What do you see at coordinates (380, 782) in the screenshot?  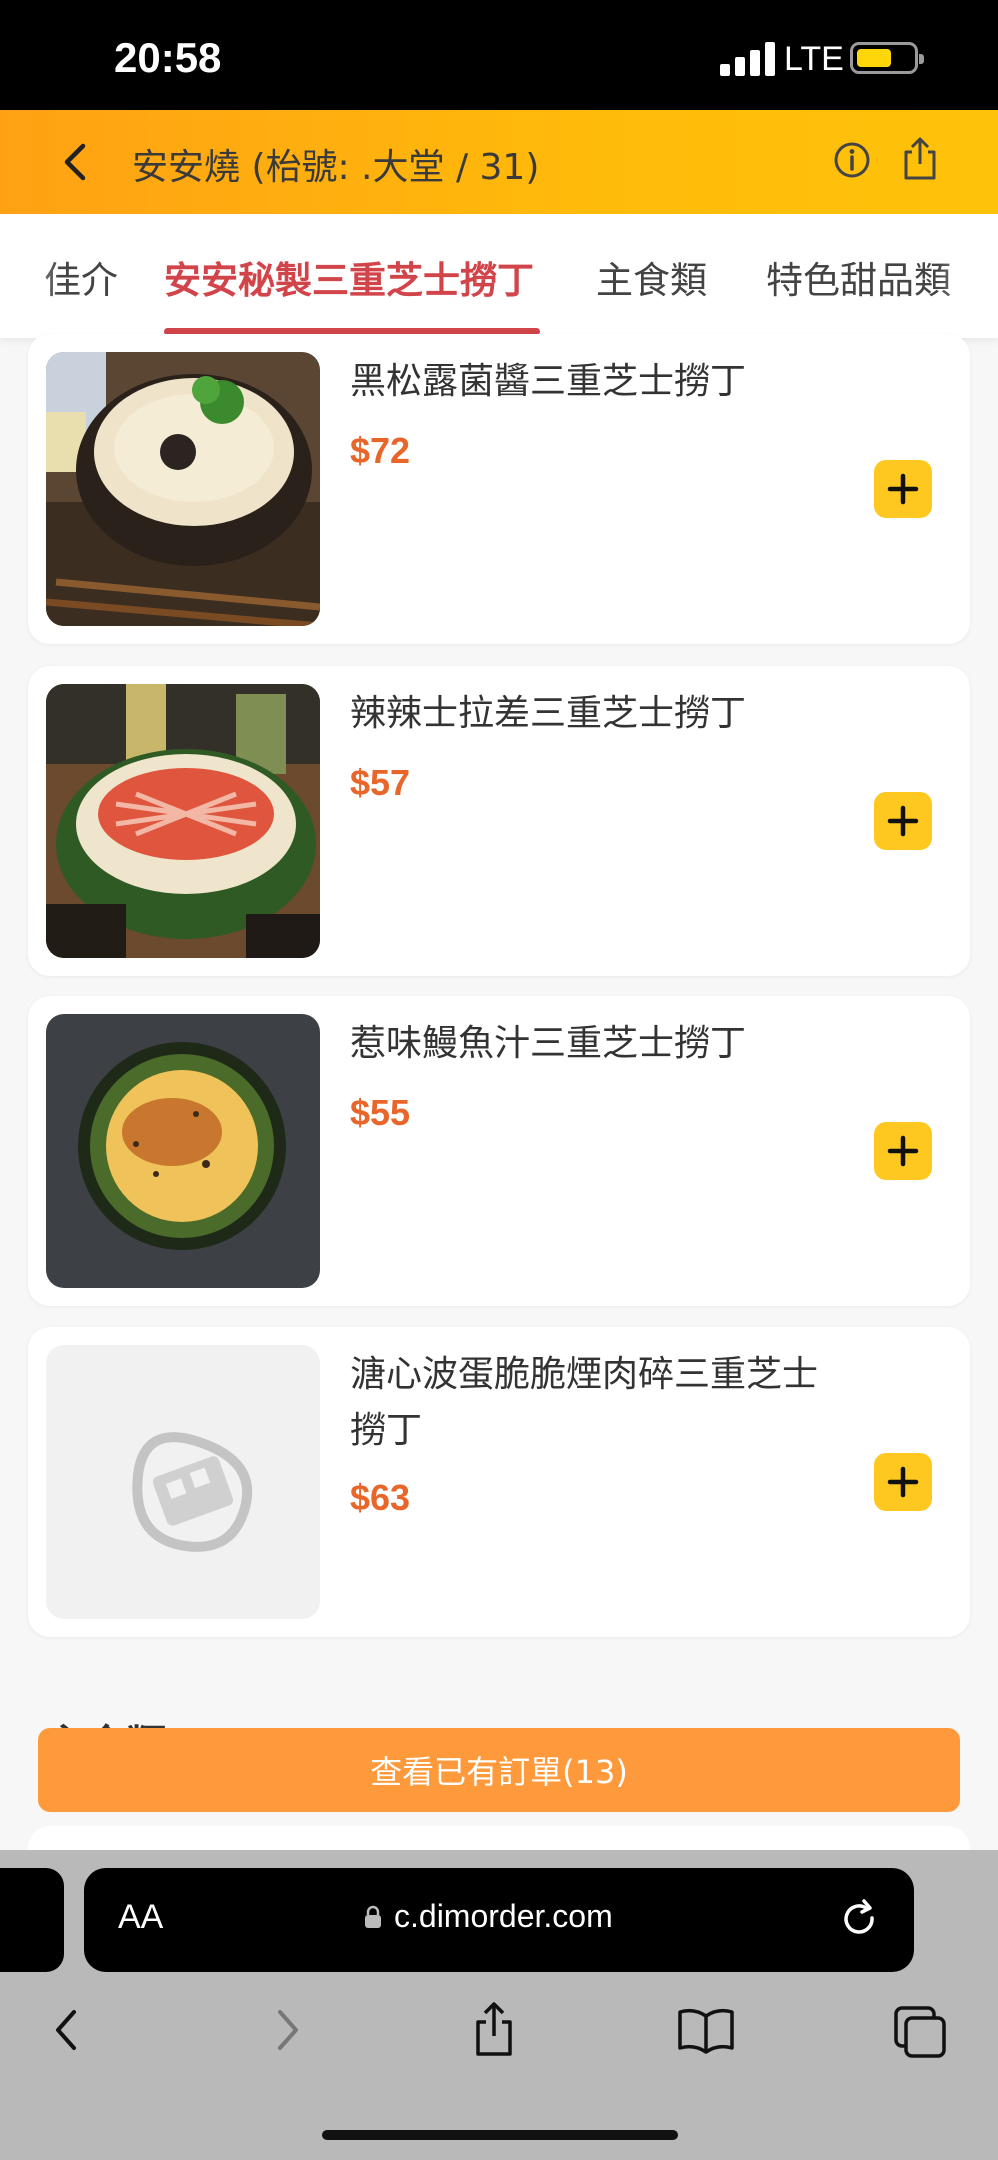 I see `item-price: $57` at bounding box center [380, 782].